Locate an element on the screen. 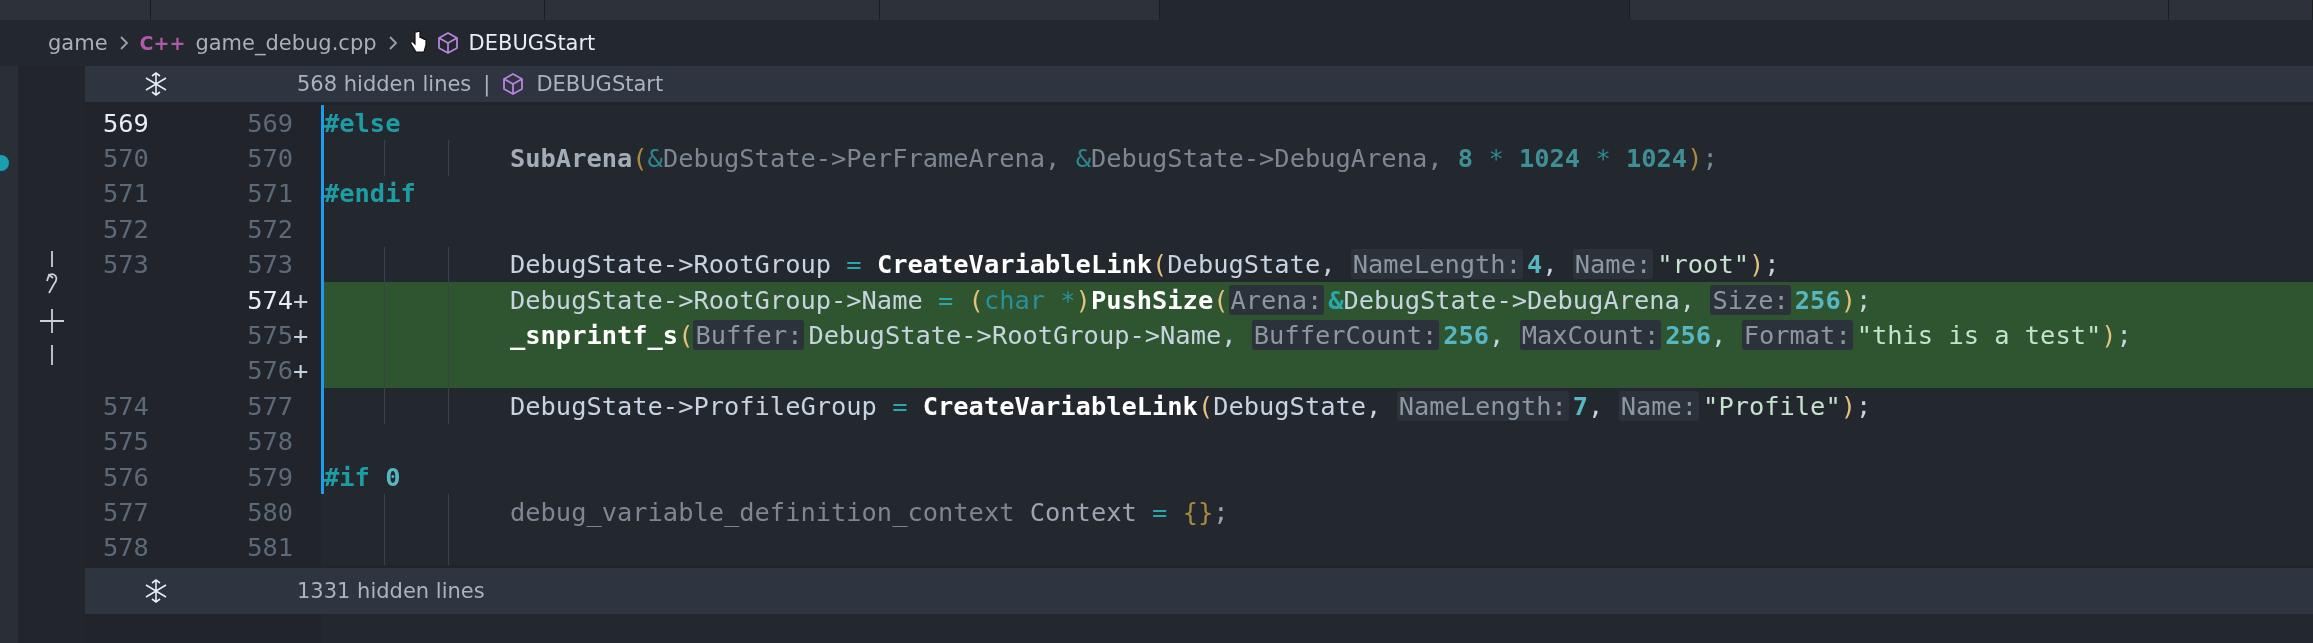 The width and height of the screenshot is (2313, 643). breadcrumb-item: DEBUGStart is located at coordinates (532, 43).